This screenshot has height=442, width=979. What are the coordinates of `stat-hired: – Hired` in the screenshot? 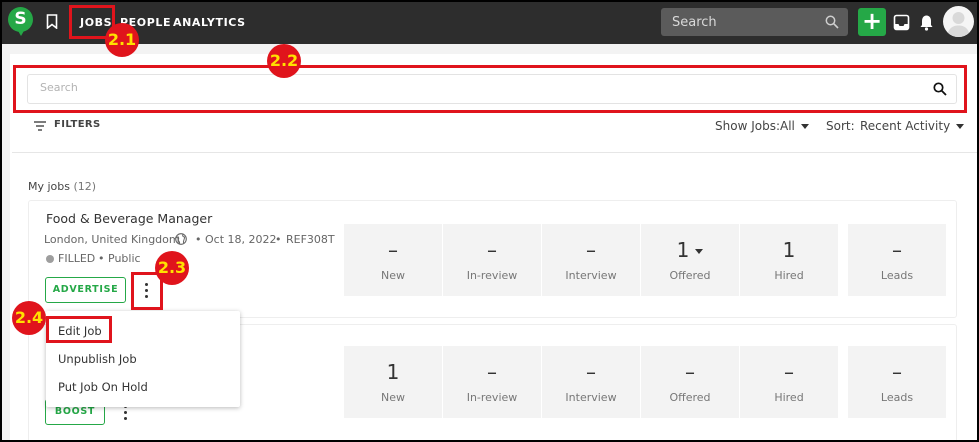 It's located at (789, 382).